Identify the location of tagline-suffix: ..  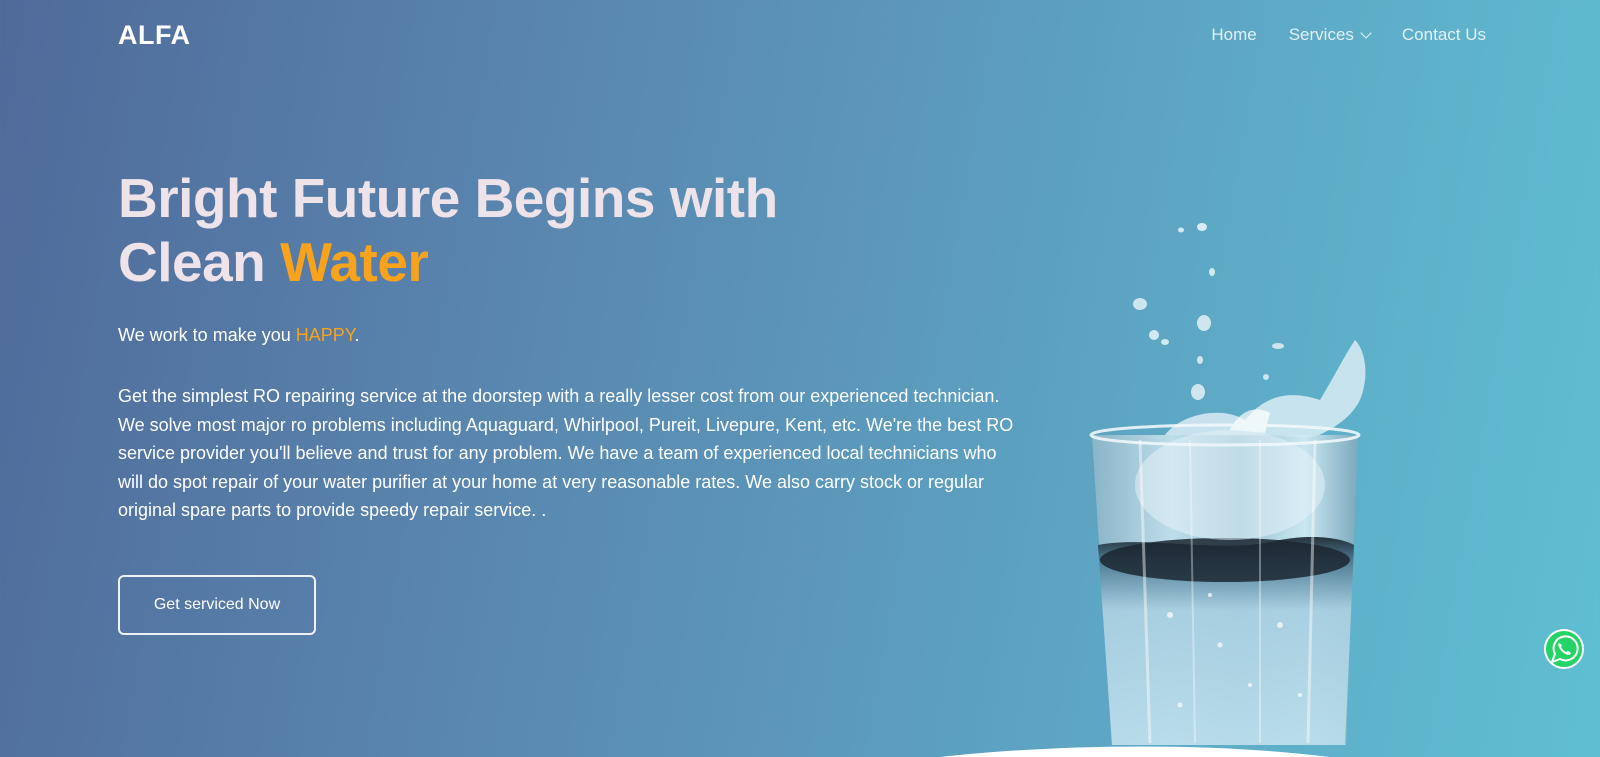
(357, 335).